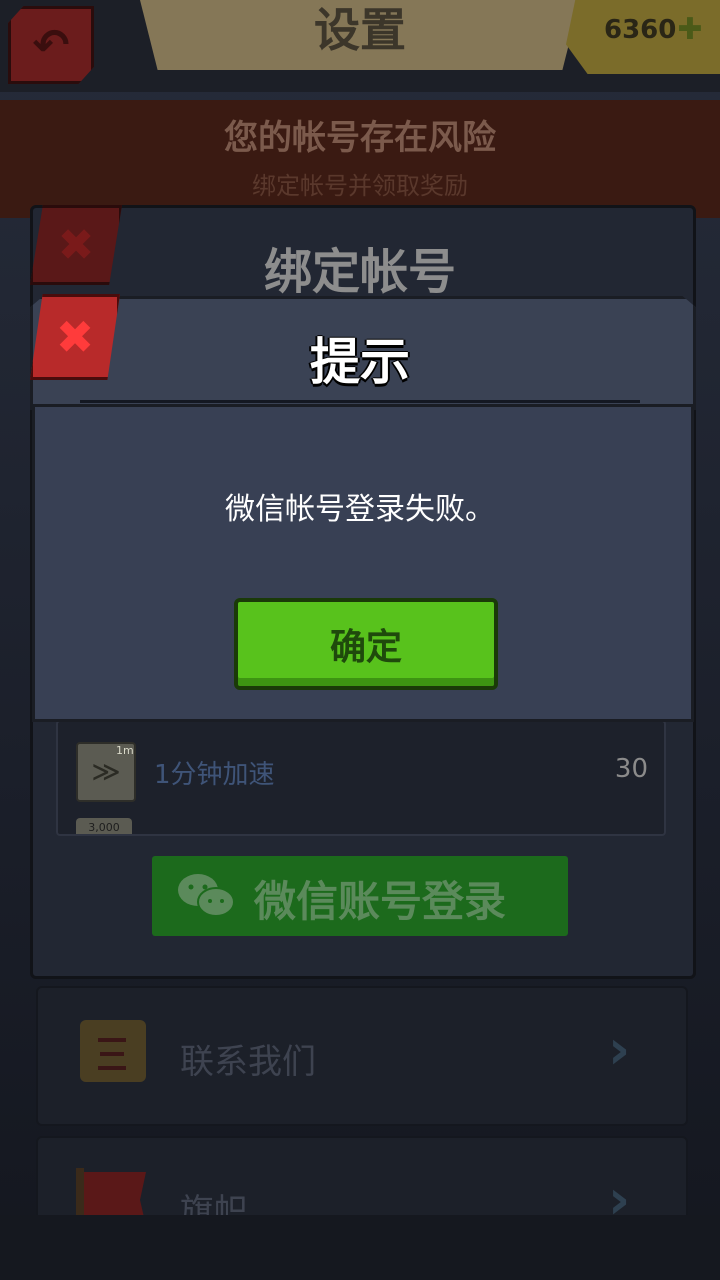  Describe the element at coordinates (360, 186) in the screenshot. I see `risk-subtitle: 绑定帐号并领取奖励` at that location.